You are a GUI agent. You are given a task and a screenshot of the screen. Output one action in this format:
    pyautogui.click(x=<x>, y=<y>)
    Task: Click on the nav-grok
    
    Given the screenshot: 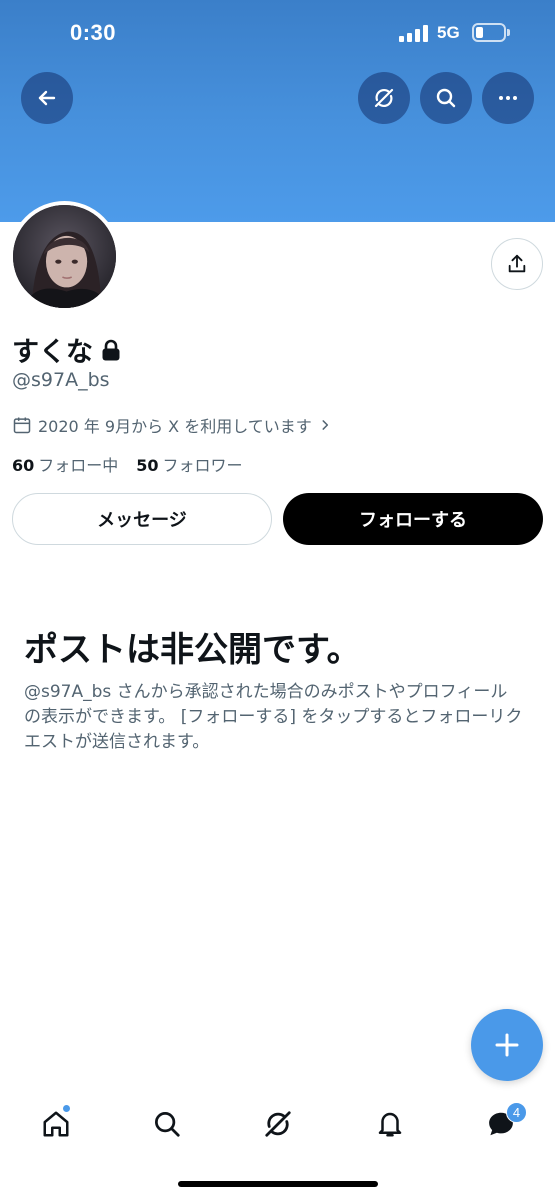 What is the action you would take?
    pyautogui.click(x=278, y=1124)
    